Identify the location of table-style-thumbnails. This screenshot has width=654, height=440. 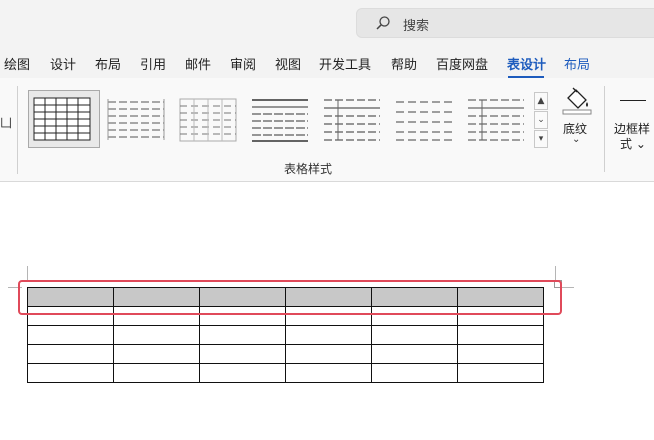
(276, 119).